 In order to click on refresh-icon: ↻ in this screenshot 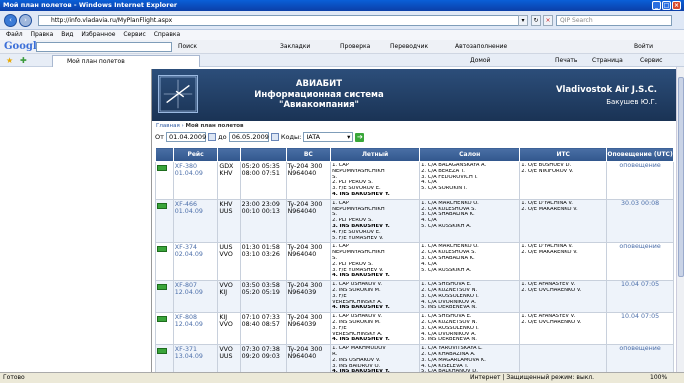, I will do `click(536, 20)`.